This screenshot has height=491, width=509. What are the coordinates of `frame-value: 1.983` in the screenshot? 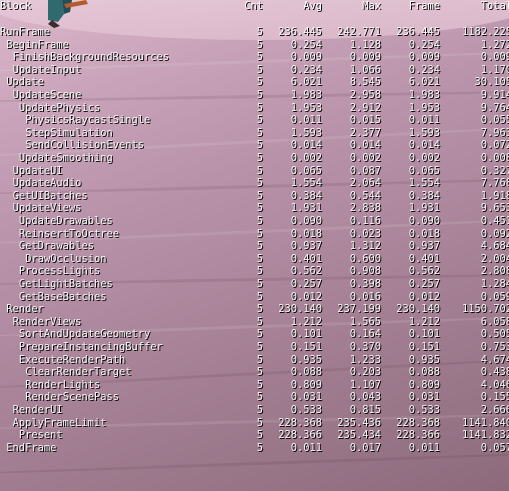 It's located at (424, 95).